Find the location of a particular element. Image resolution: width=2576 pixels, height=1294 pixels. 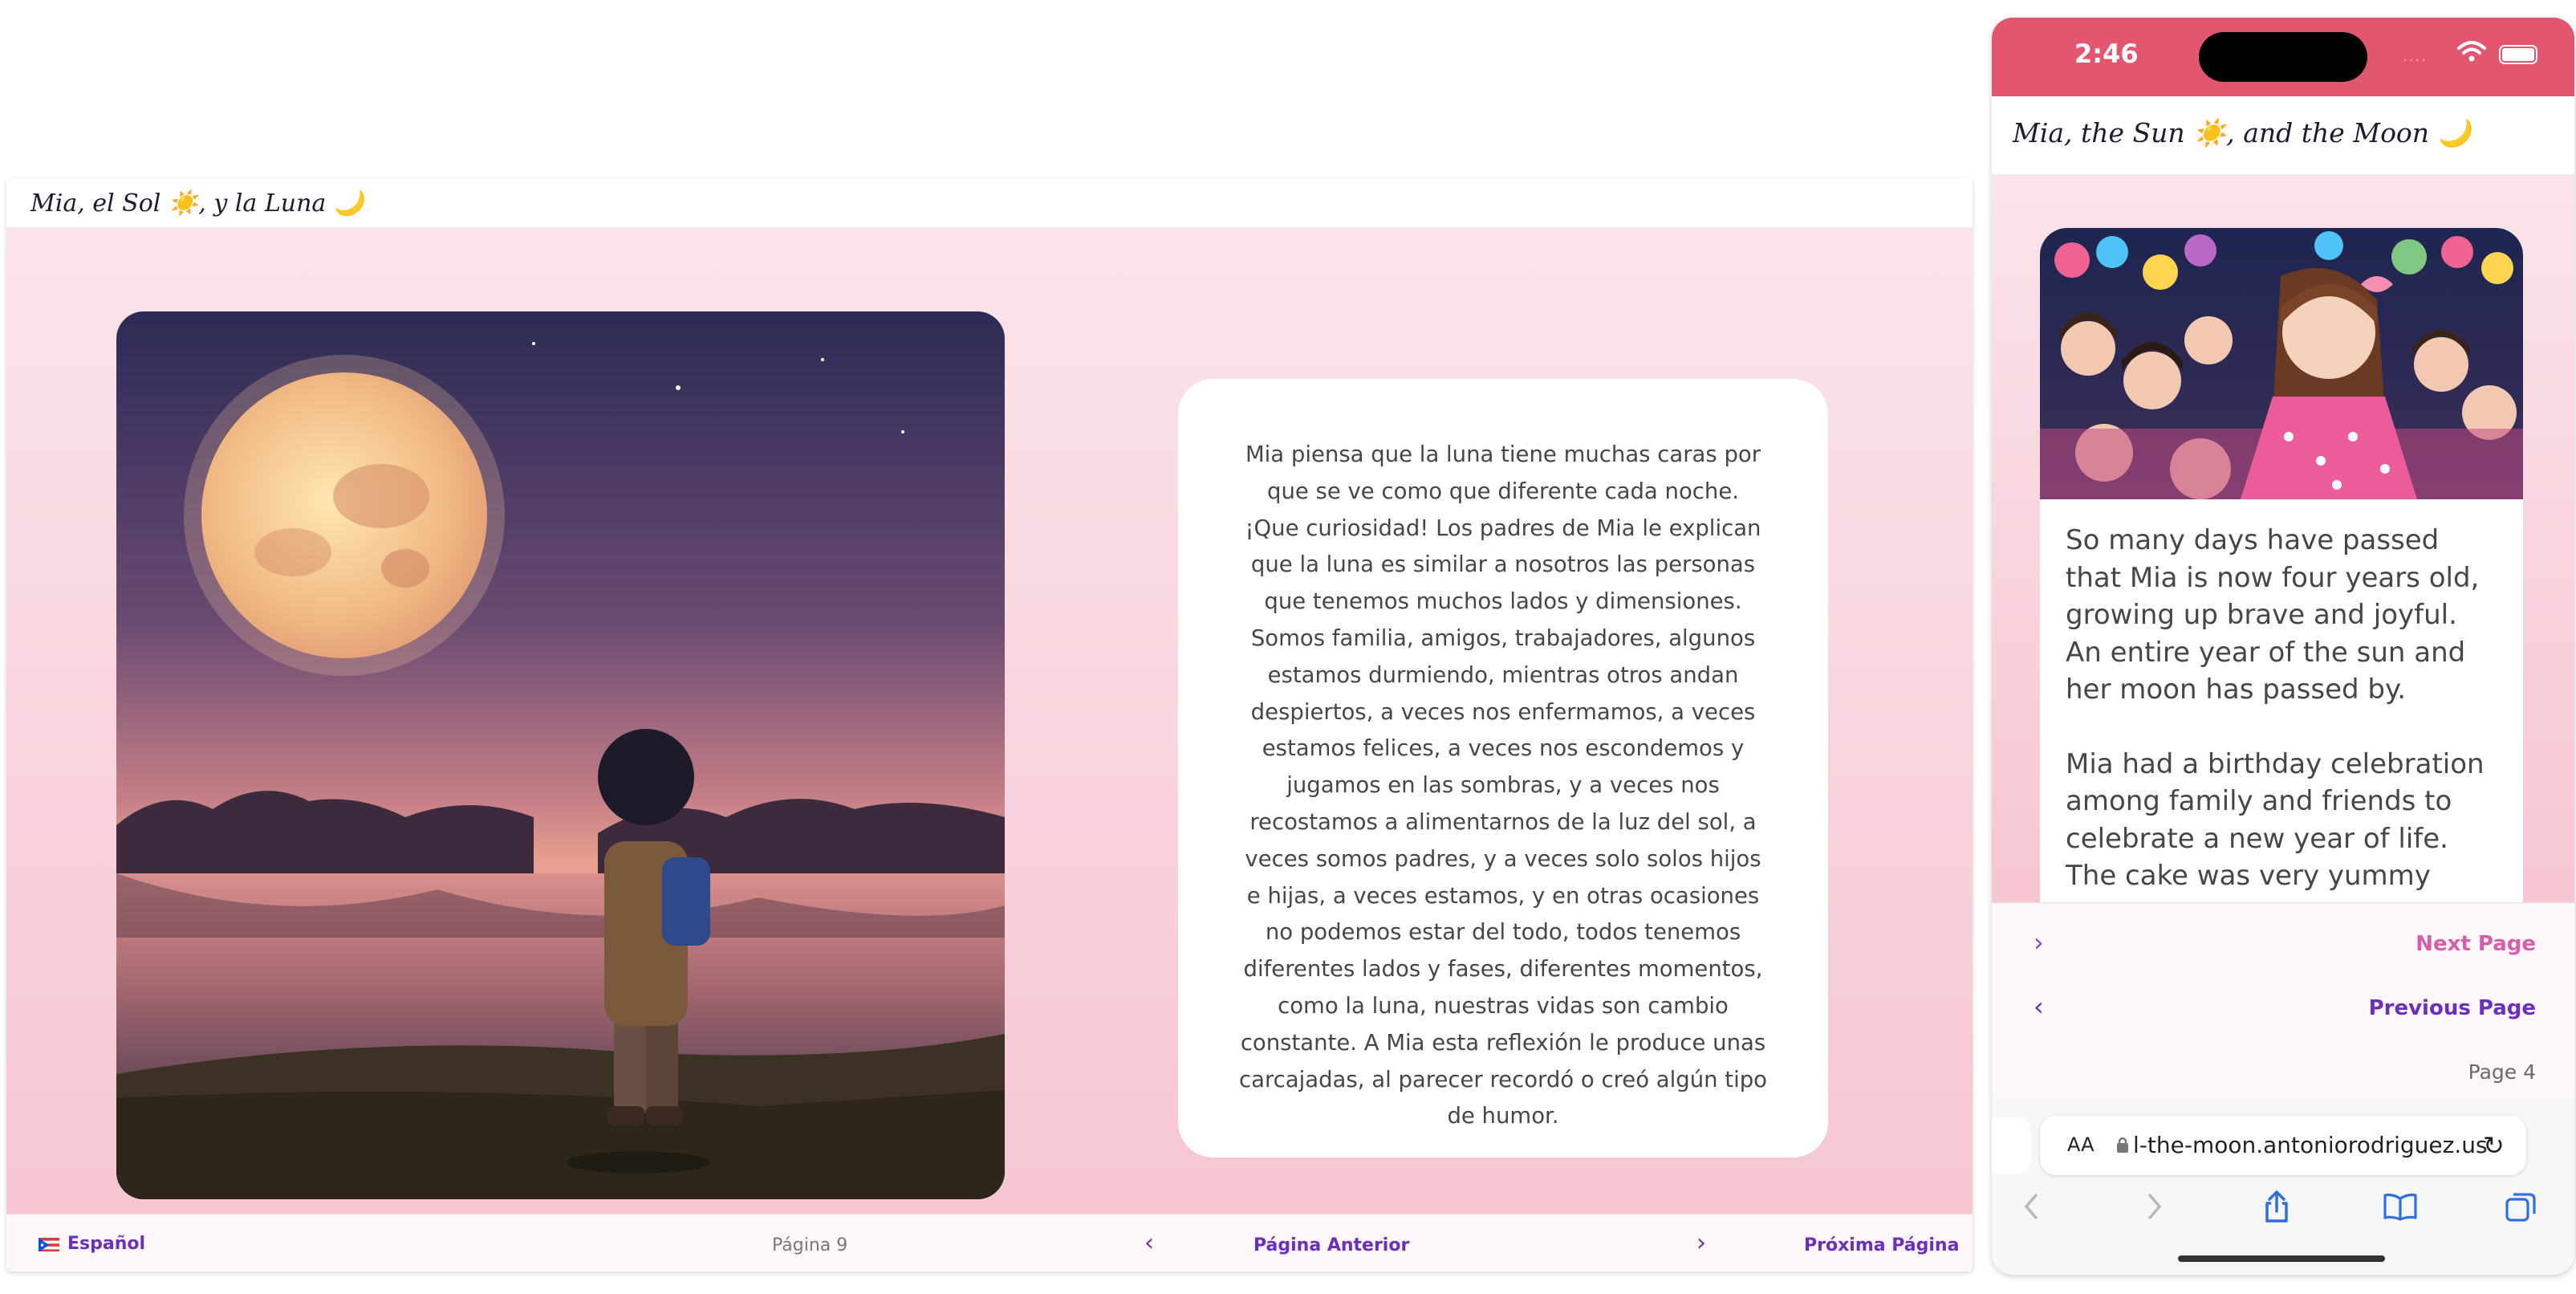

share-icon is located at coordinates (2277, 1206).